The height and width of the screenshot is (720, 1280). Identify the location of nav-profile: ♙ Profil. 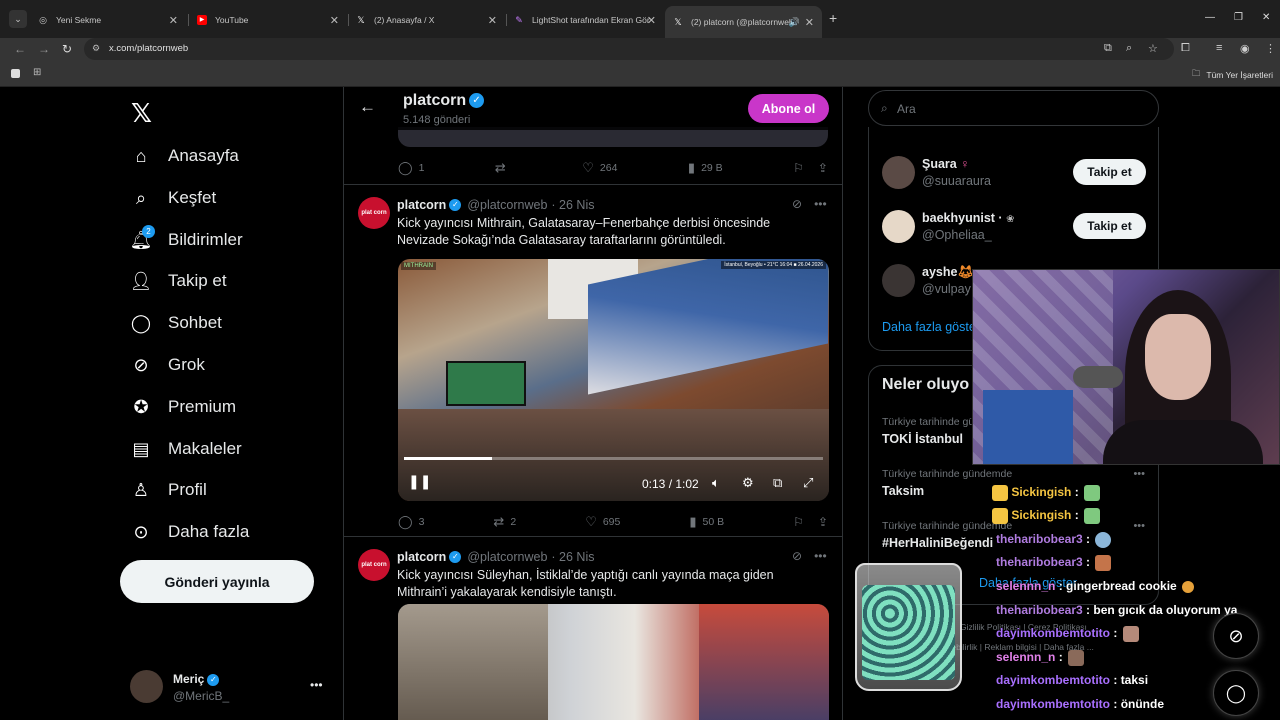
(168, 490).